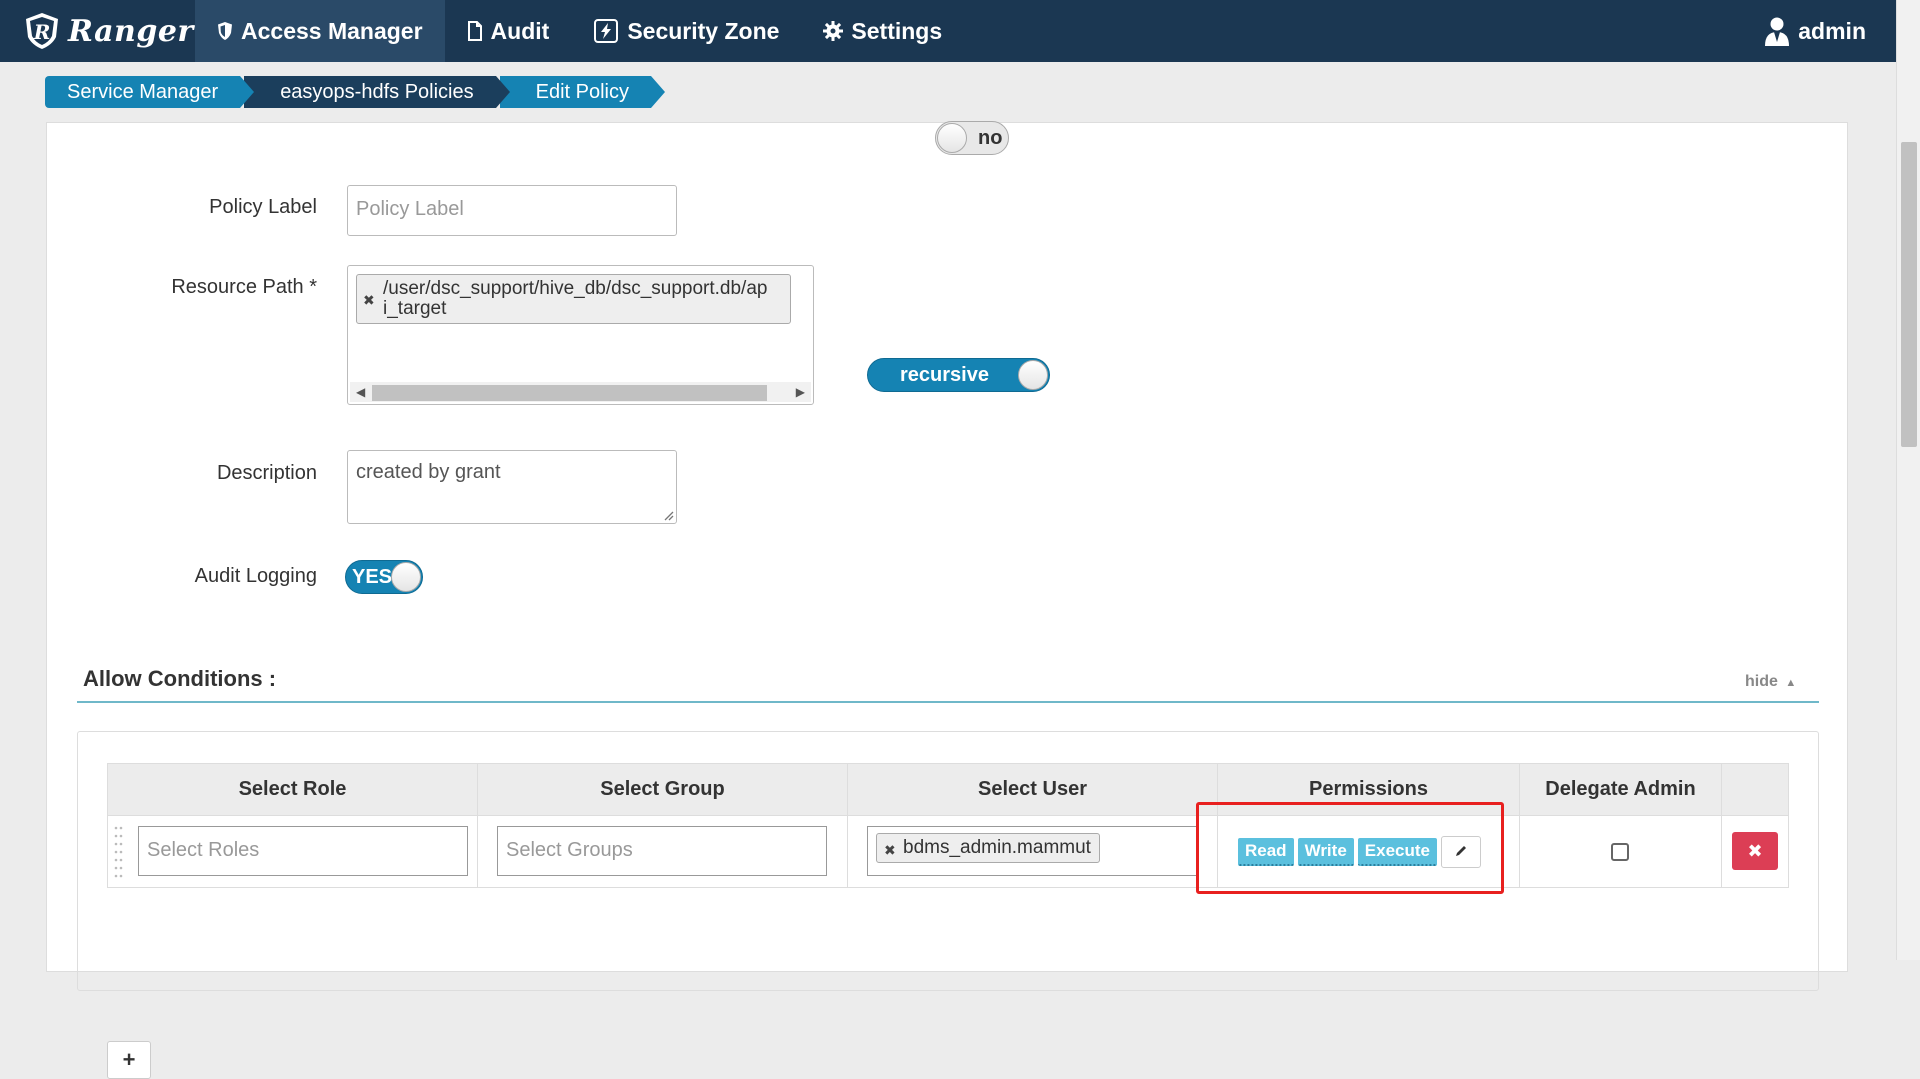 The height and width of the screenshot is (1079, 1920). Describe the element at coordinates (360, 392) in the screenshot. I see `scroll-left-icon: ◀` at that location.